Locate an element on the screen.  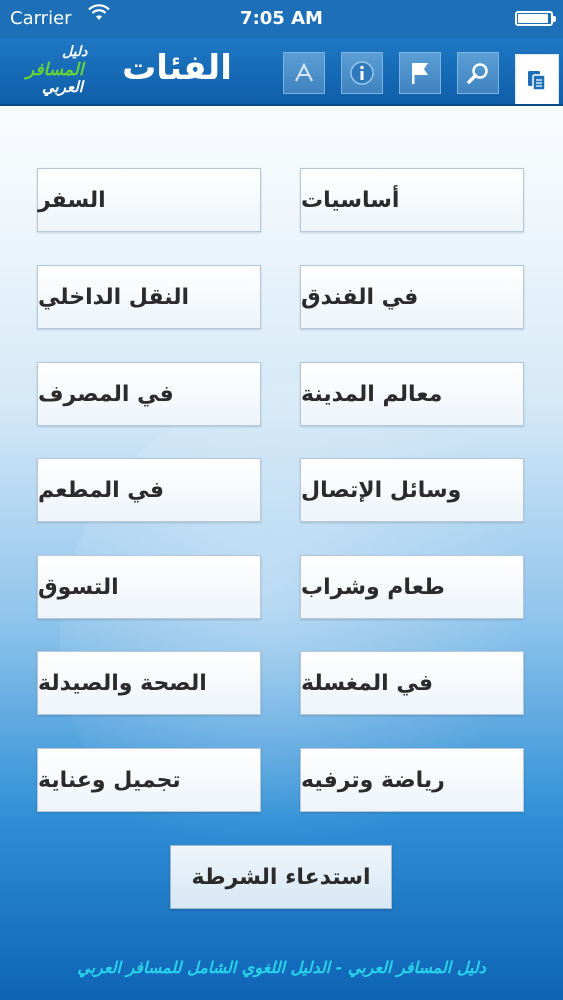
logo-line-1: دليل is located at coordinates (75, 52).